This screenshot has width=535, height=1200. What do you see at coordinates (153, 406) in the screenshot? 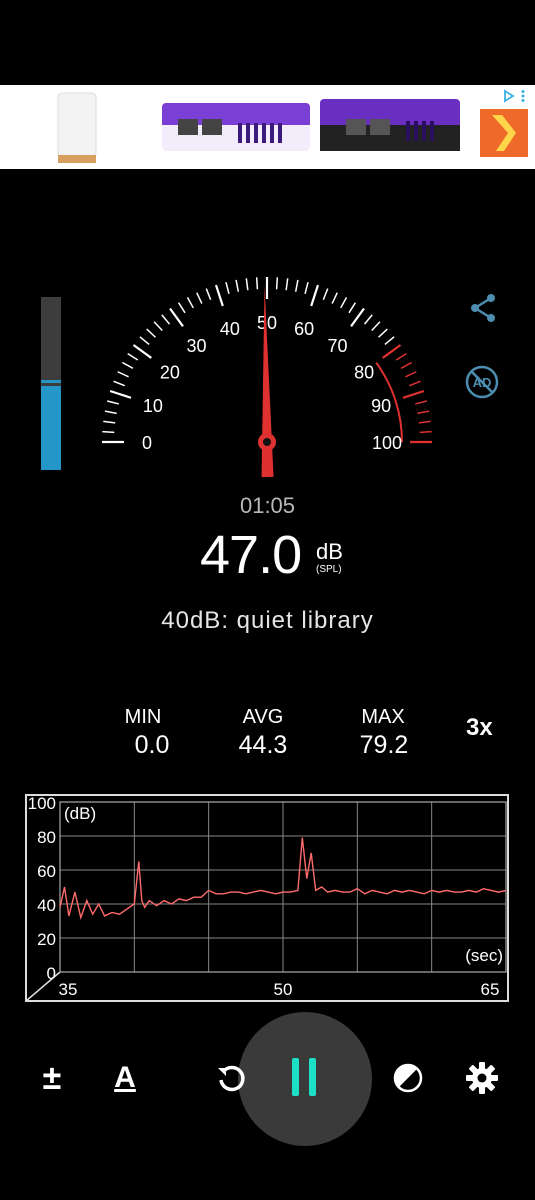
I see `gauge-tick-label: 10` at bounding box center [153, 406].